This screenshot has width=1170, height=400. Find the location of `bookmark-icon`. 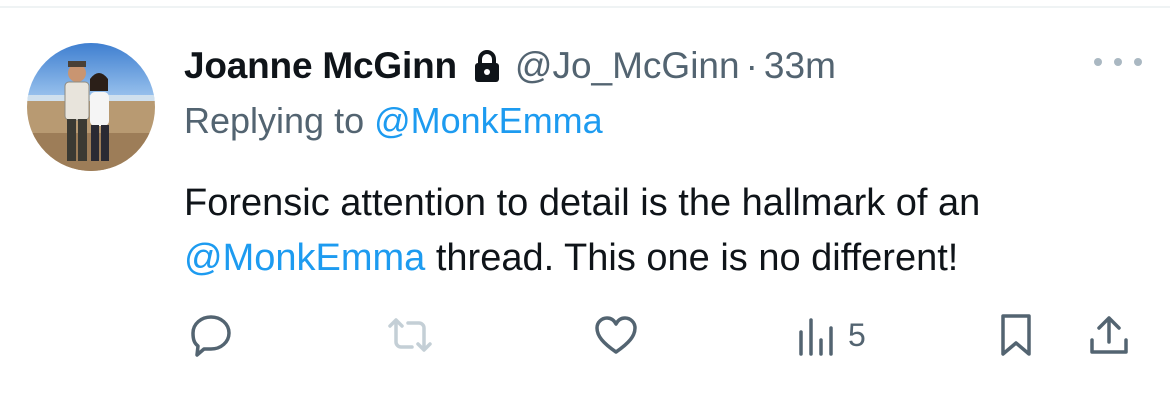

bookmark-icon is located at coordinates (1016, 335).